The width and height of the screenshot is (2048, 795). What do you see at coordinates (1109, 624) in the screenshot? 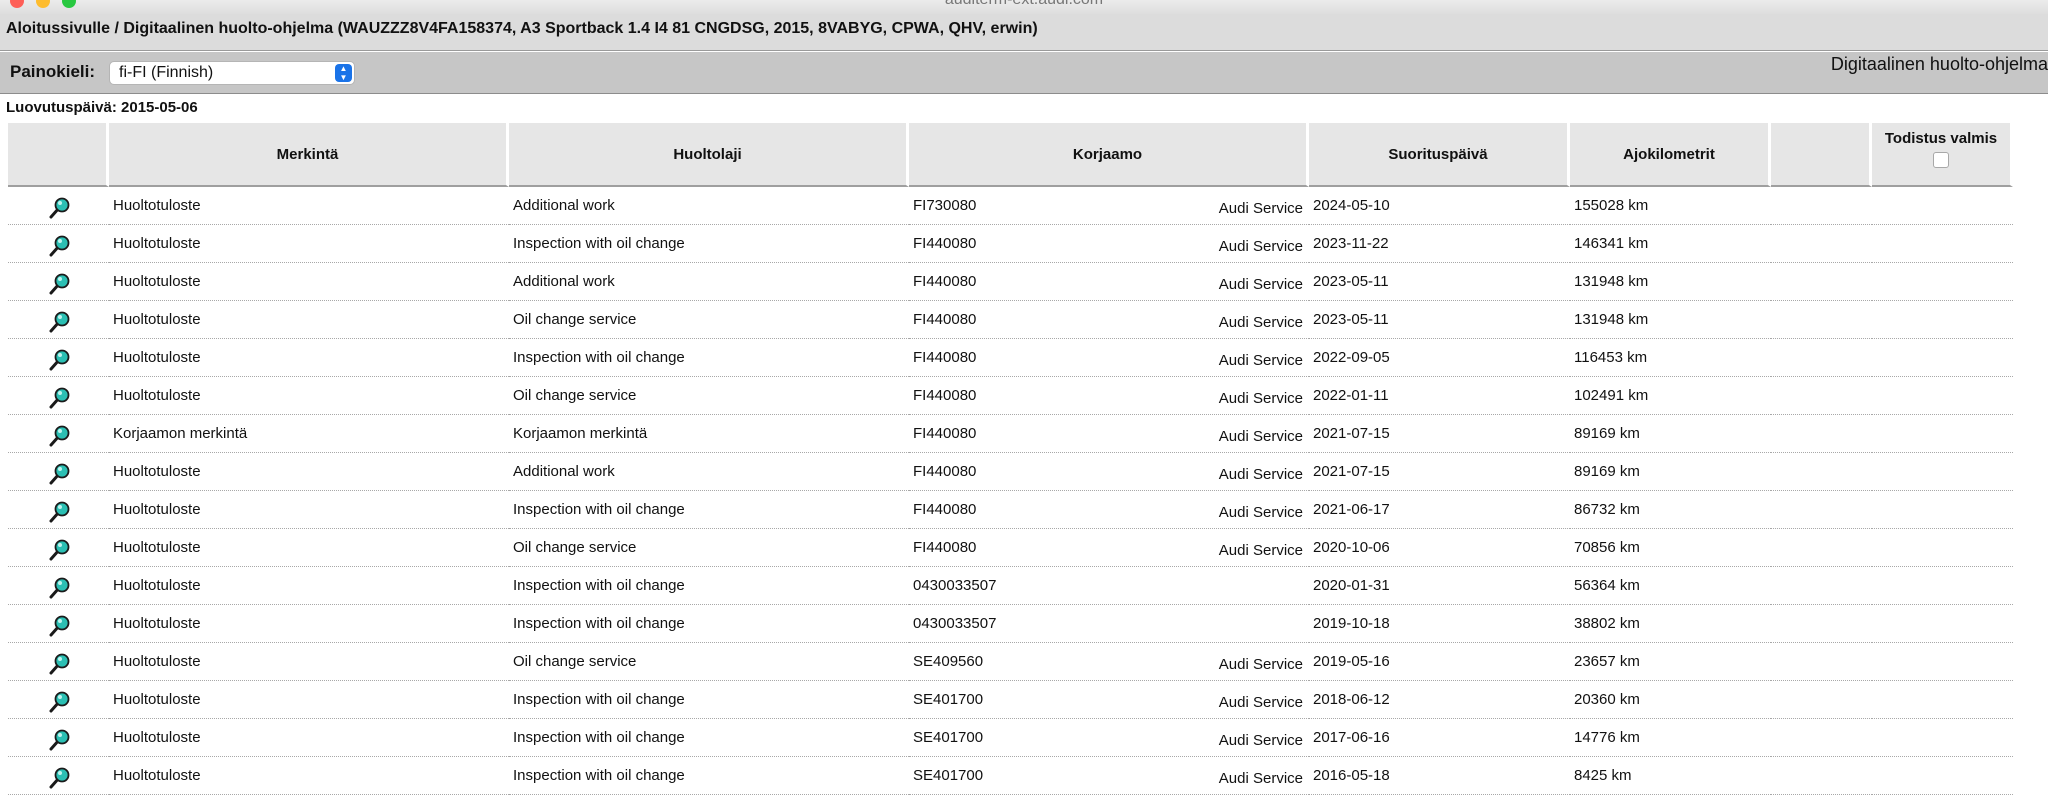
I see `cell-workshop: 0430033507` at bounding box center [1109, 624].